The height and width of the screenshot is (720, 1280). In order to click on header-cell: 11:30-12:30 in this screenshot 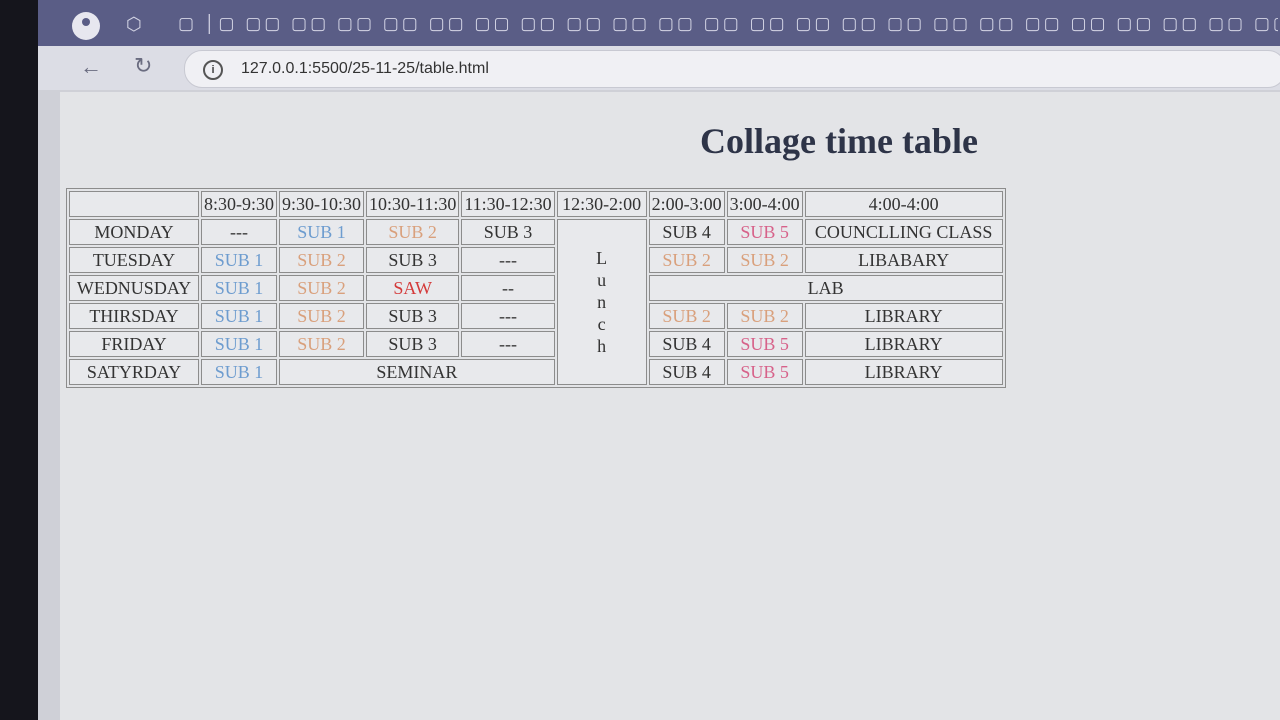, I will do `click(508, 204)`.